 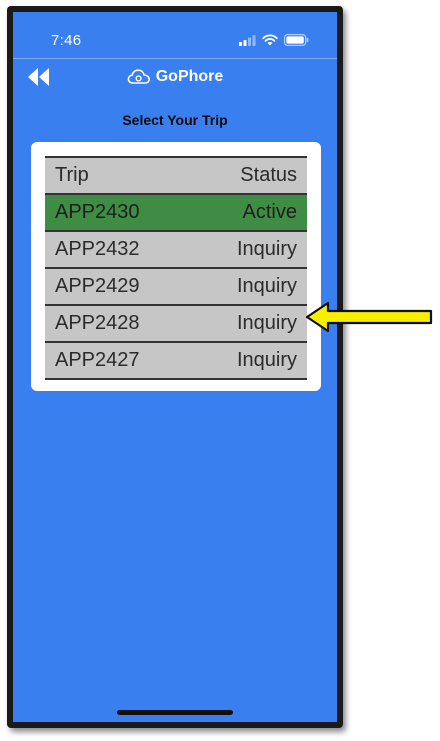 I want to click on status-bar: 7:46, so click(x=175, y=35).